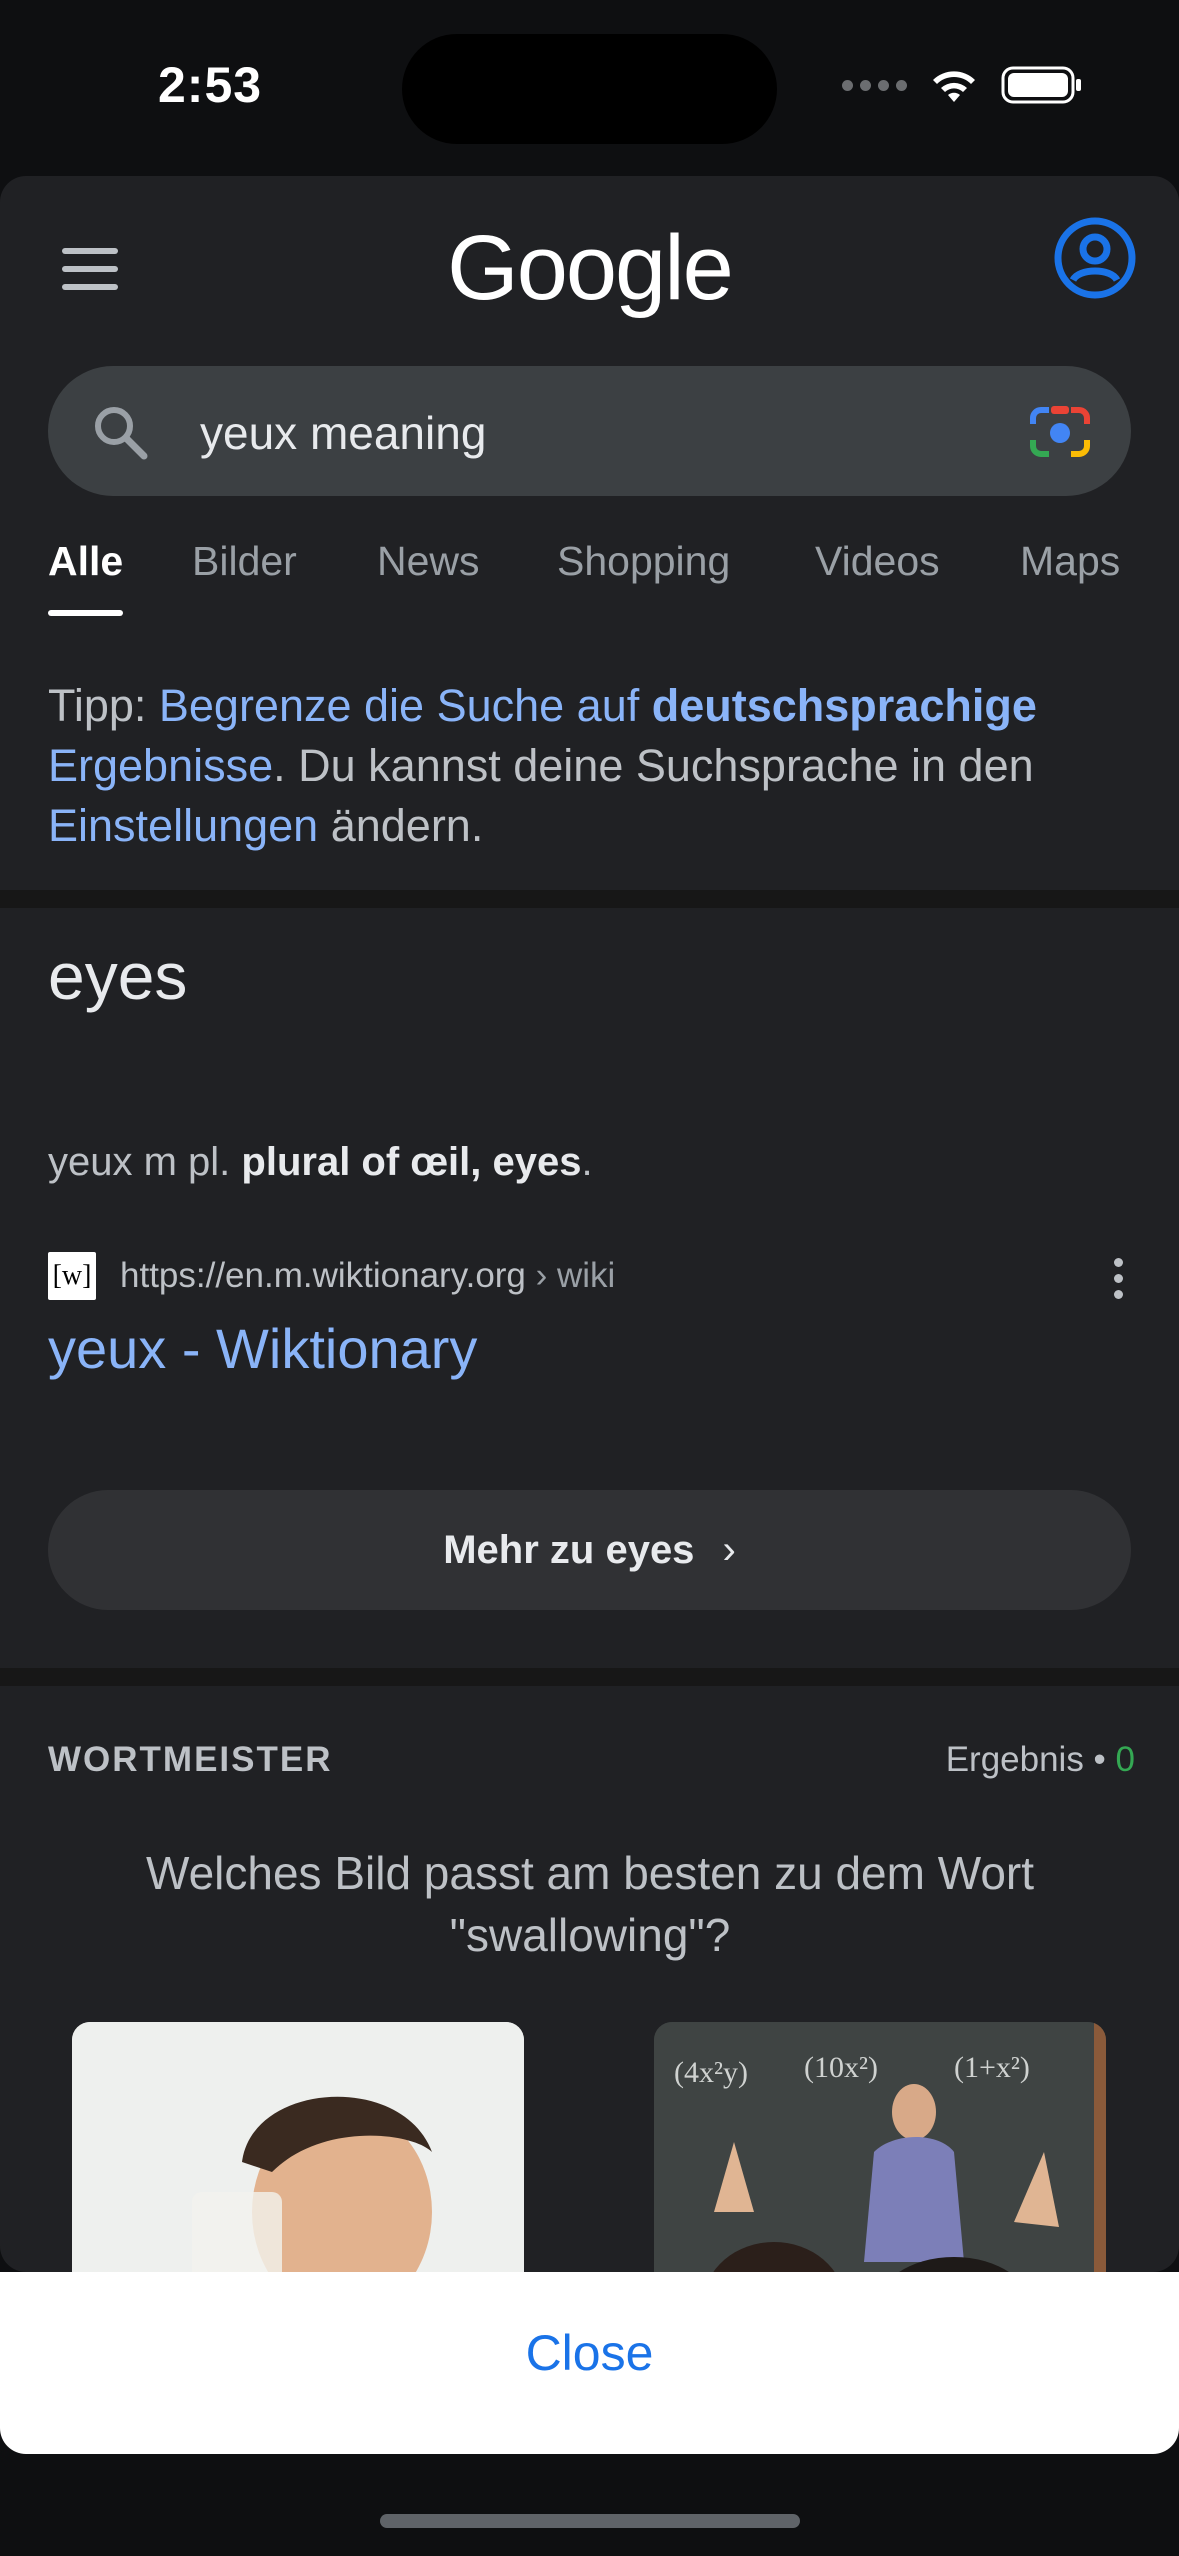 Image resolution: width=1179 pixels, height=2556 pixels. I want to click on cellular-signal-icon, so click(874, 85).